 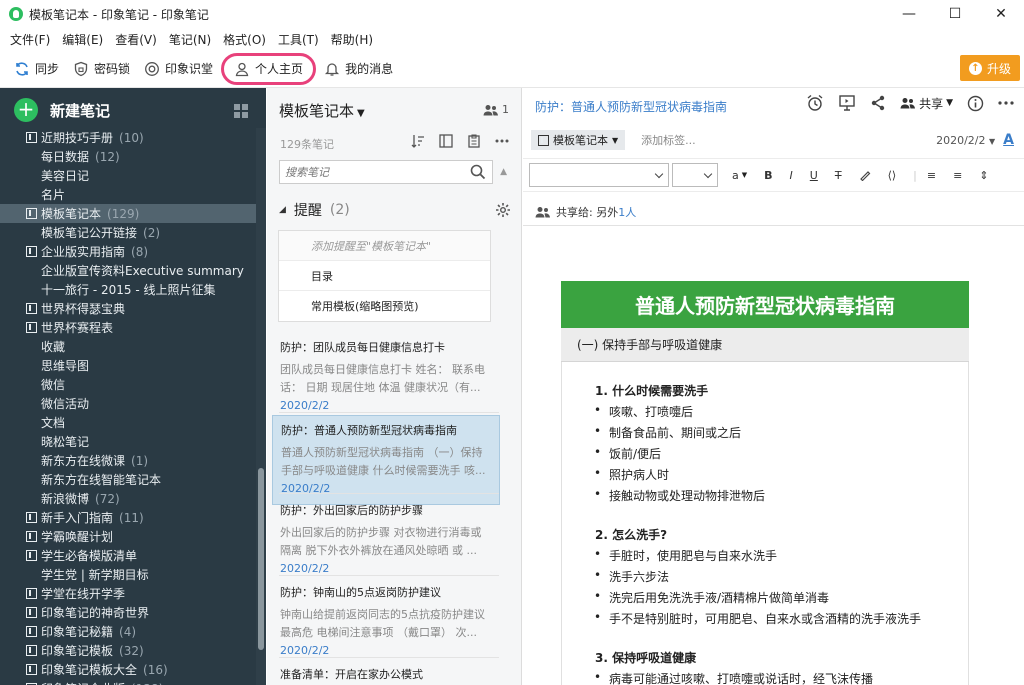 What do you see at coordinates (892, 175) in the screenshot?
I see `code-block-button: ⟨⟩` at bounding box center [892, 175].